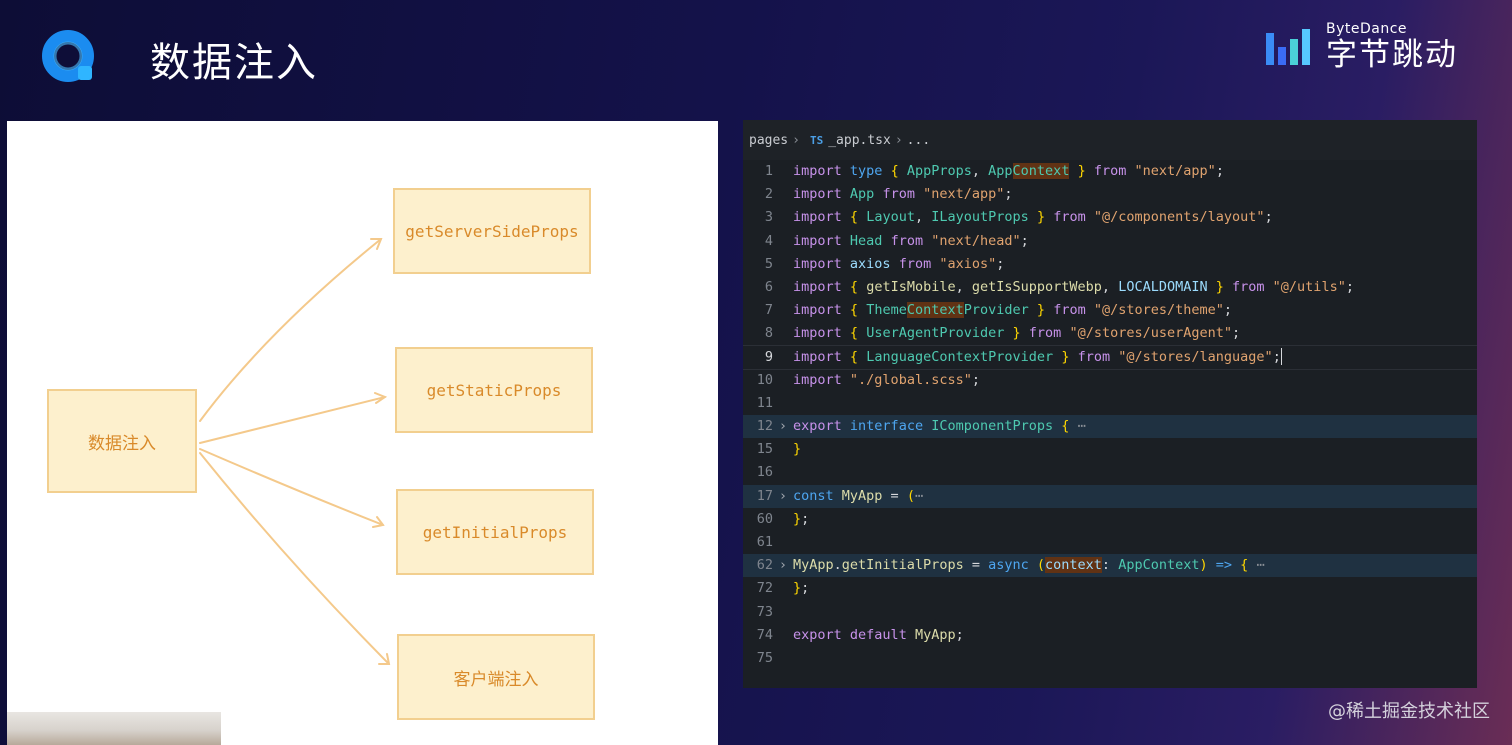  What do you see at coordinates (797, 449) in the screenshot?
I see `line-text: }` at bounding box center [797, 449].